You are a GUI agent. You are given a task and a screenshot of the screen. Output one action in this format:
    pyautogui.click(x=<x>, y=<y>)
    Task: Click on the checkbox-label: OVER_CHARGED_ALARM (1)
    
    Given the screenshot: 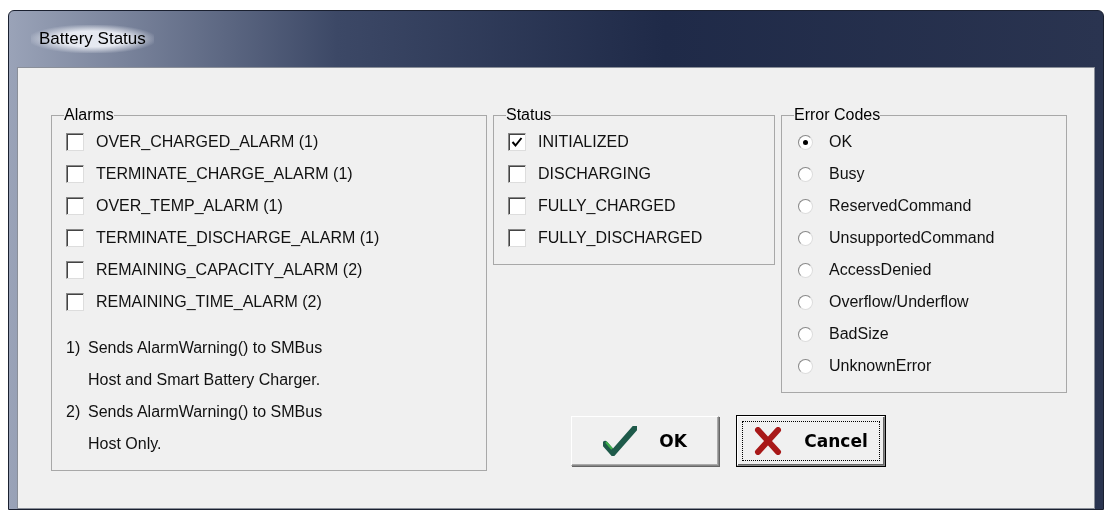 What is the action you would take?
    pyautogui.click(x=207, y=142)
    